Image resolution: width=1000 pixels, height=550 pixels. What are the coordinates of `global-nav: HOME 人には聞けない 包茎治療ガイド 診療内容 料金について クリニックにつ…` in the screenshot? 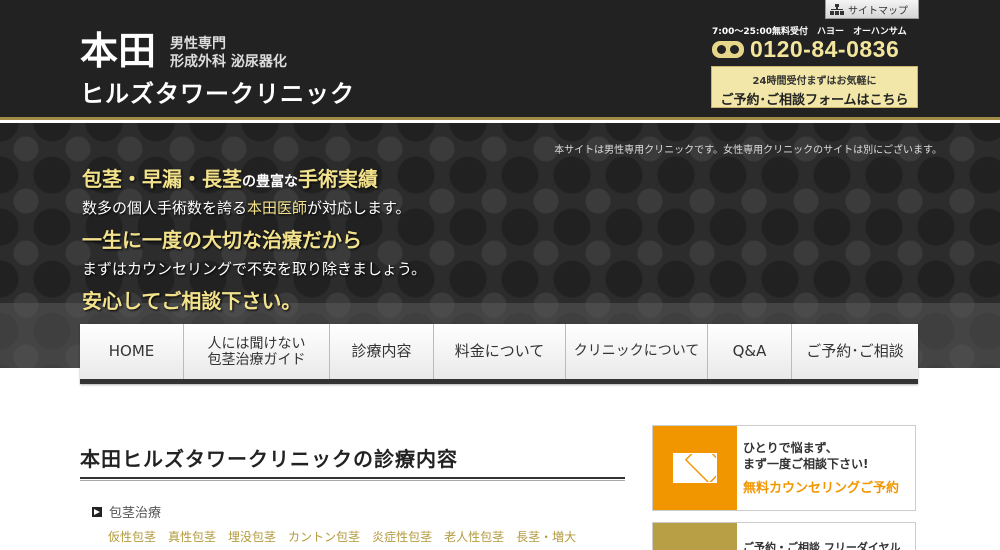 It's located at (499, 354).